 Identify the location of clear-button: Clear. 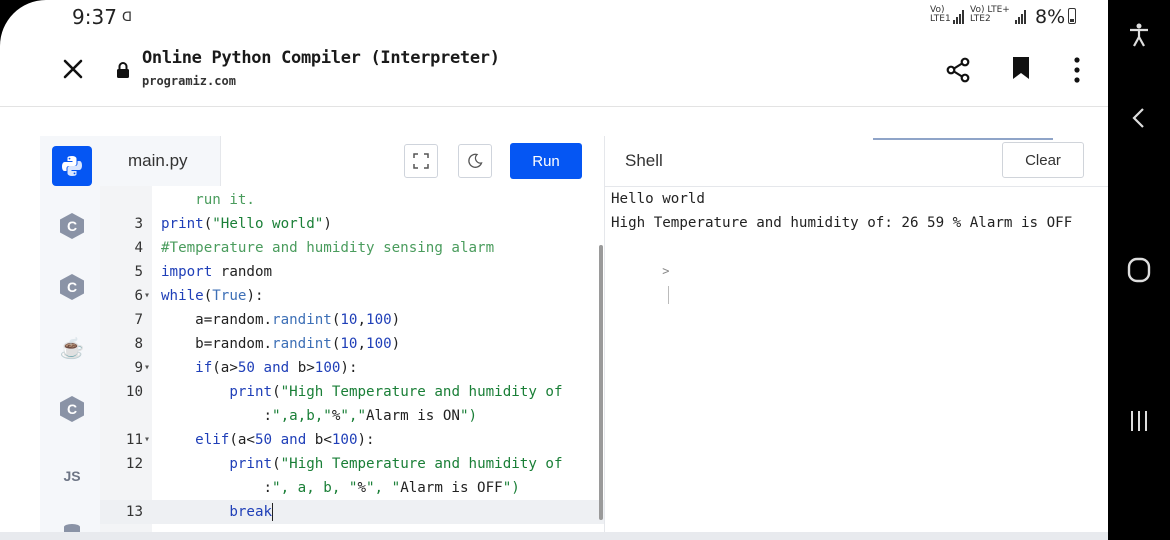
(1043, 160).